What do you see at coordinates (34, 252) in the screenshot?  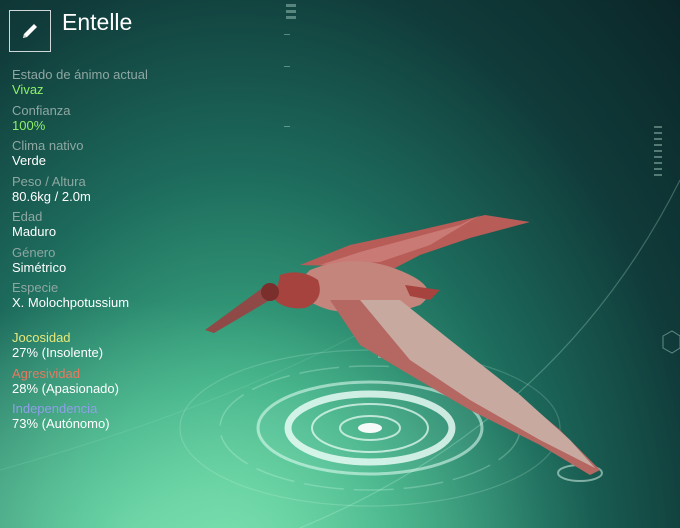 I see `stat-label: Género` at bounding box center [34, 252].